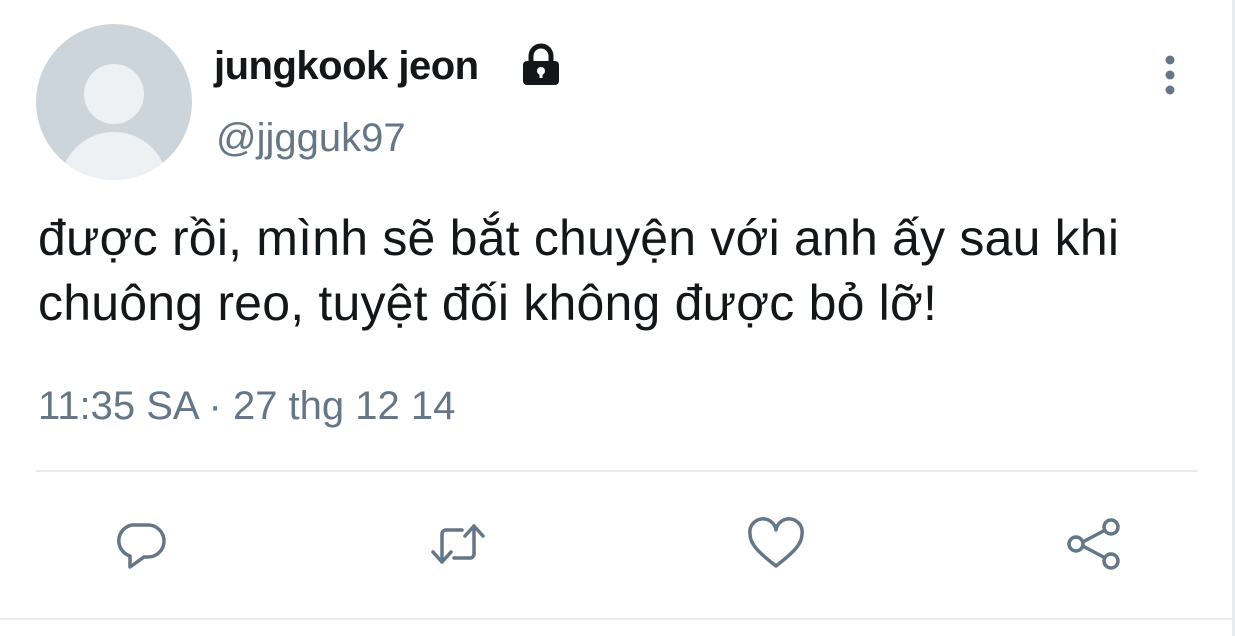 The image size is (1235, 636). I want to click on display-name: jungkook jeon, so click(346, 66).